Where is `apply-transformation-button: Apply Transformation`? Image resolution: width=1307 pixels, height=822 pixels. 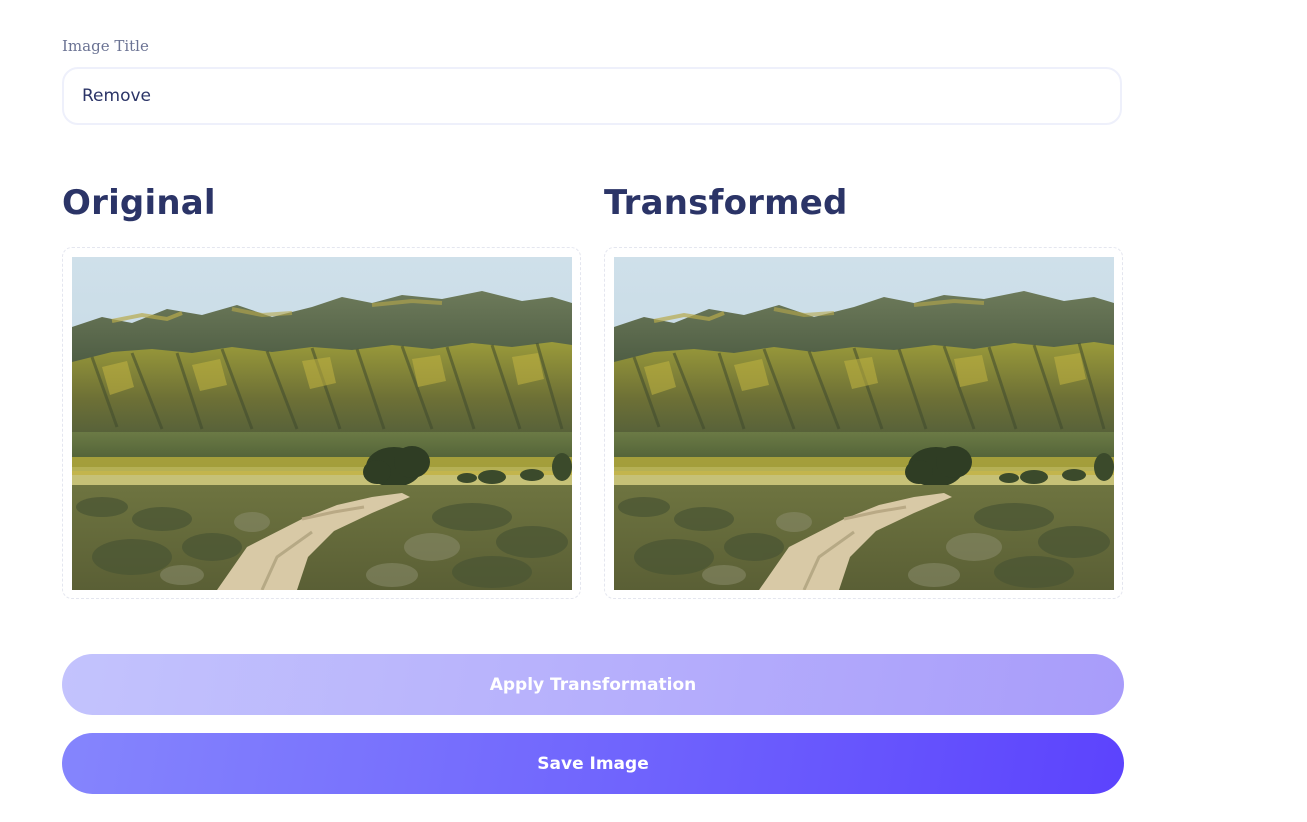 apply-transformation-button: Apply Transformation is located at coordinates (593, 684).